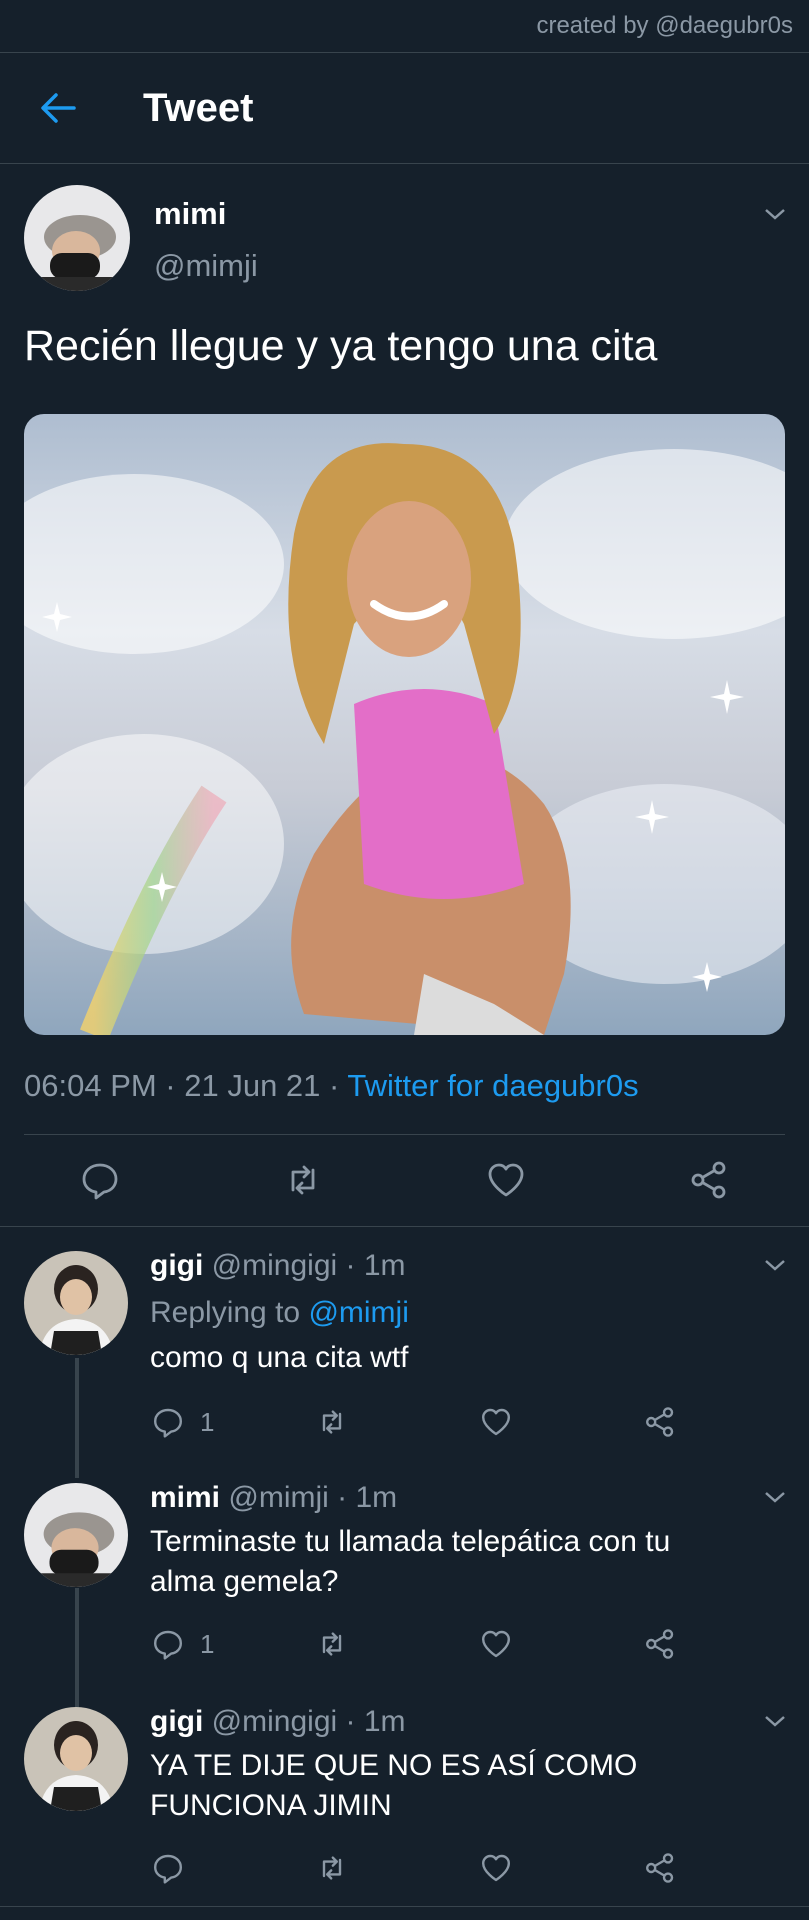  Describe the element at coordinates (341, 346) in the screenshot. I see `tweet-text: Recién llegue y ya tengo una cita` at that location.